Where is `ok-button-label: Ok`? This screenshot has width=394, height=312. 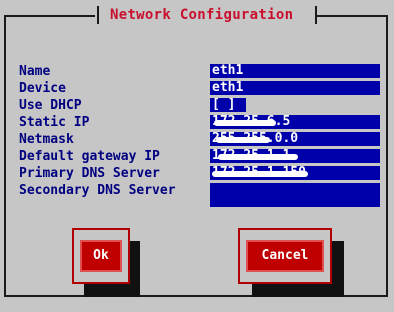 ok-button-label: Ok is located at coordinates (101, 256).